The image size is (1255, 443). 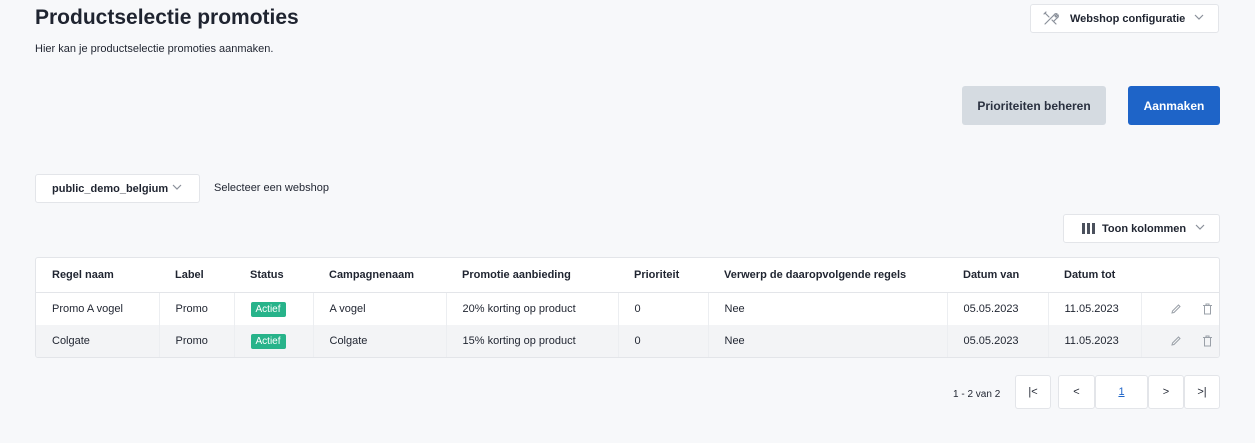 What do you see at coordinates (1166, 392) in the screenshot?
I see `next-page-button: >` at bounding box center [1166, 392].